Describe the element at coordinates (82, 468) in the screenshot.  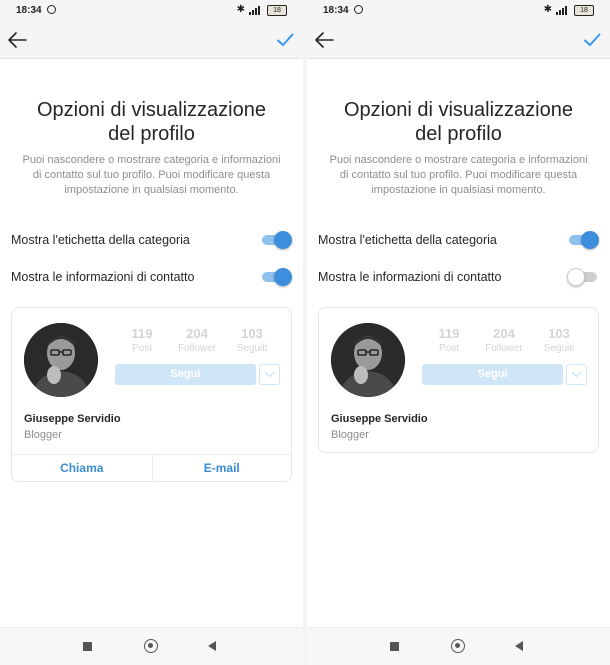
I see `call-button: Chiama` at that location.